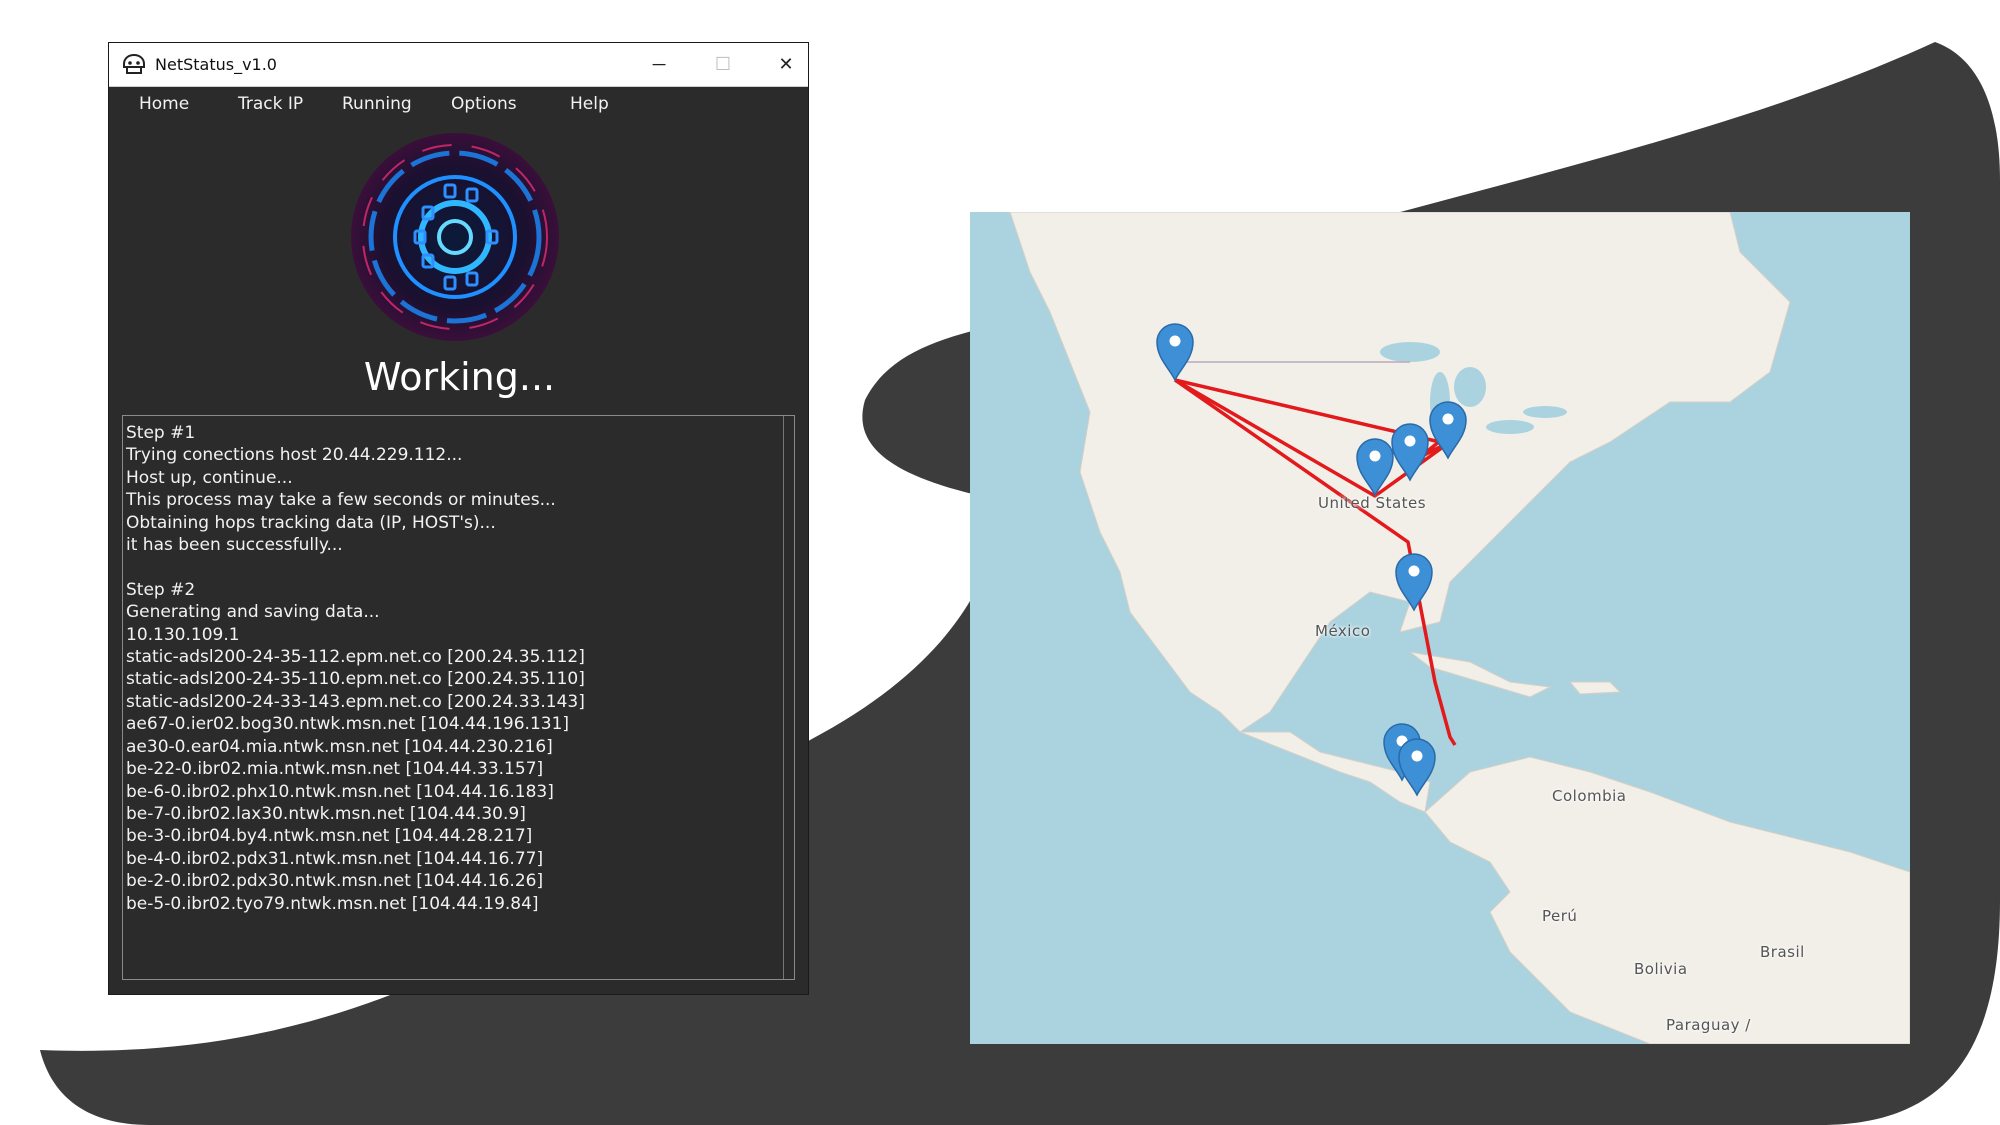 This screenshot has width=2000, height=1125. What do you see at coordinates (484, 104) in the screenshot?
I see `menu-options: Options` at bounding box center [484, 104].